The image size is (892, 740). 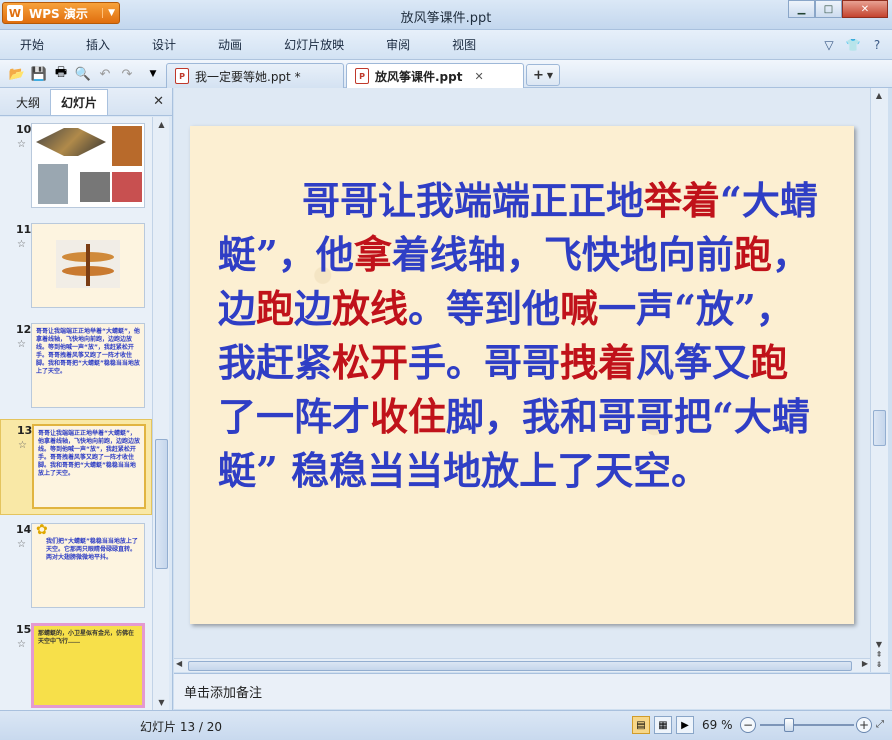 What do you see at coordinates (877, 45) in the screenshot?
I see `help-icon: ?` at bounding box center [877, 45].